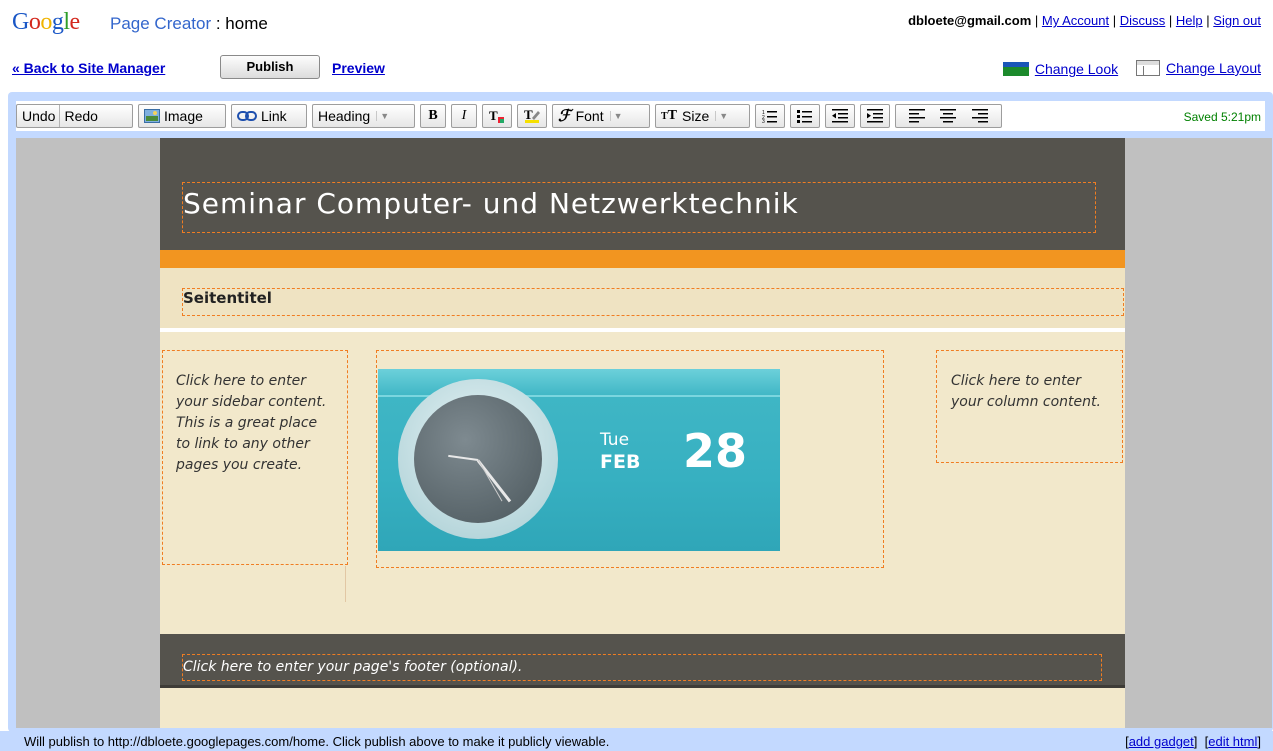  Describe the element at coordinates (490, 480) in the screenshot. I see `second-hand` at that location.